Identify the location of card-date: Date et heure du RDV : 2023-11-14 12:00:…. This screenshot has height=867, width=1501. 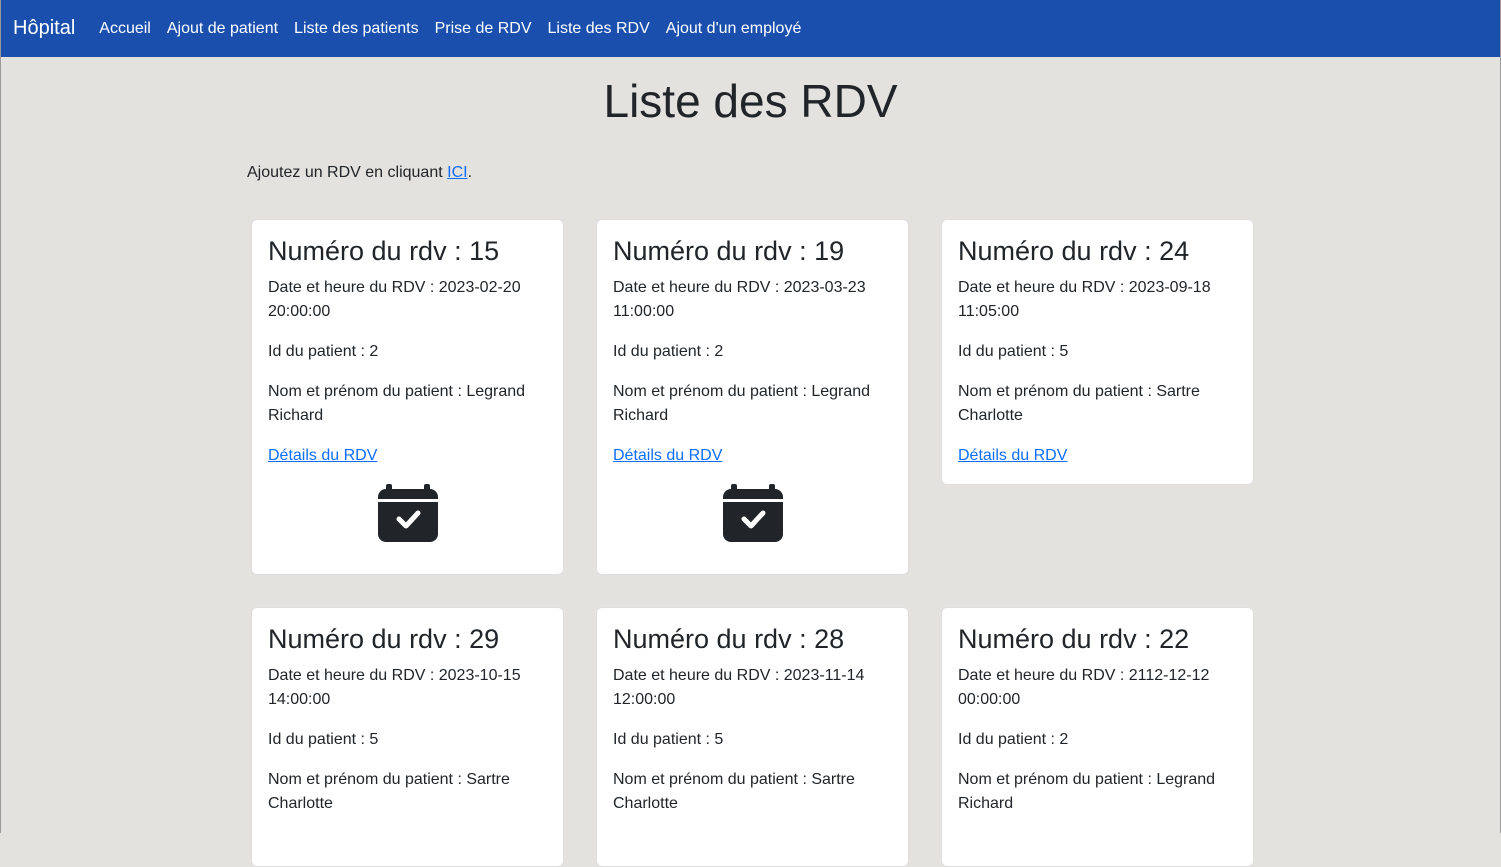
(739, 687).